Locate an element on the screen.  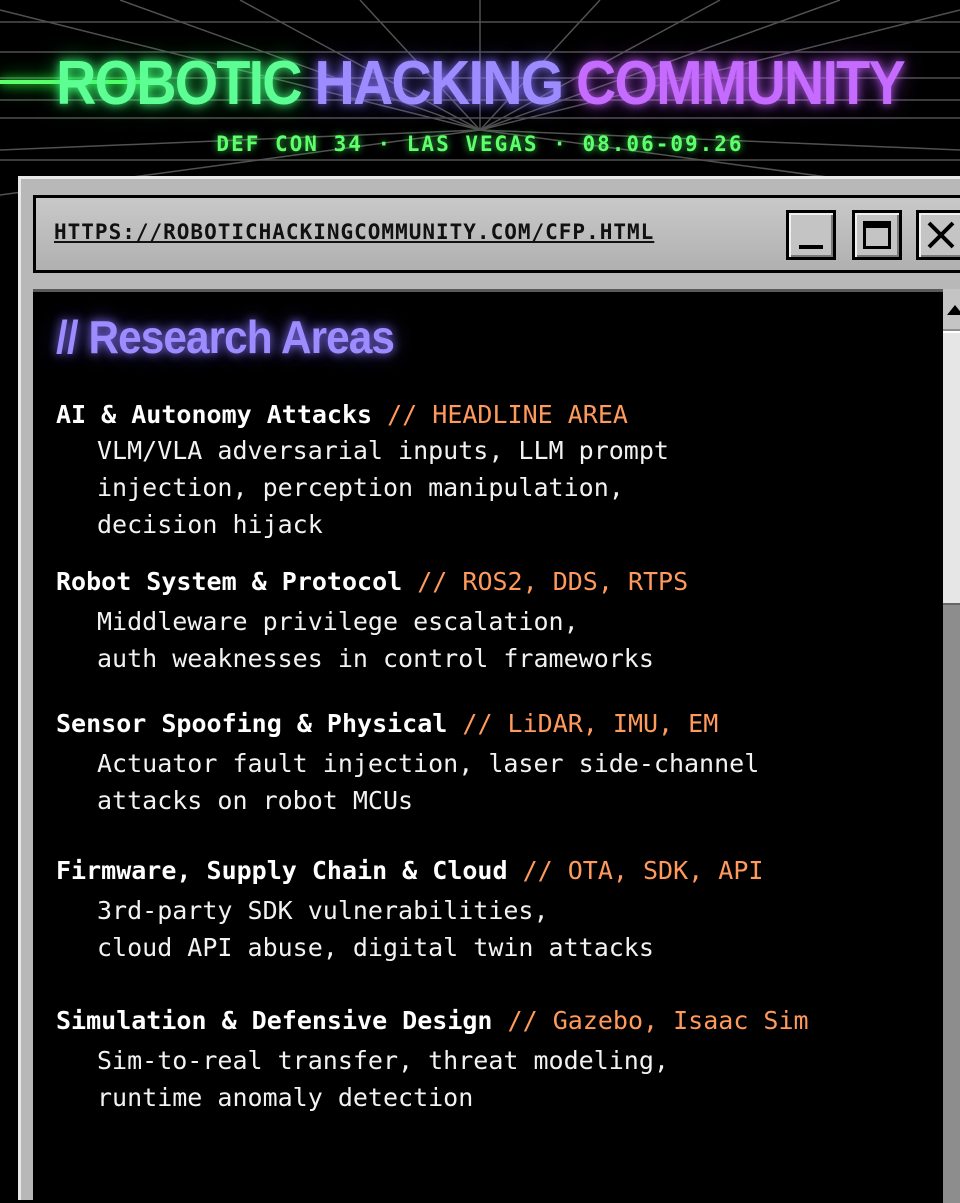
area-desc-line: VLM/VLA adversarial inputs, LLM prompt is located at coordinates (383, 450).